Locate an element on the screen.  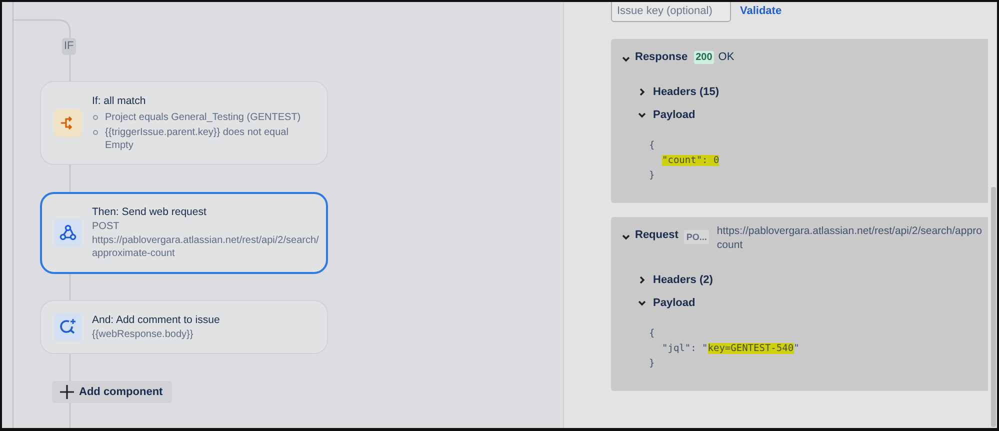
component-detail: POST is located at coordinates (106, 227).